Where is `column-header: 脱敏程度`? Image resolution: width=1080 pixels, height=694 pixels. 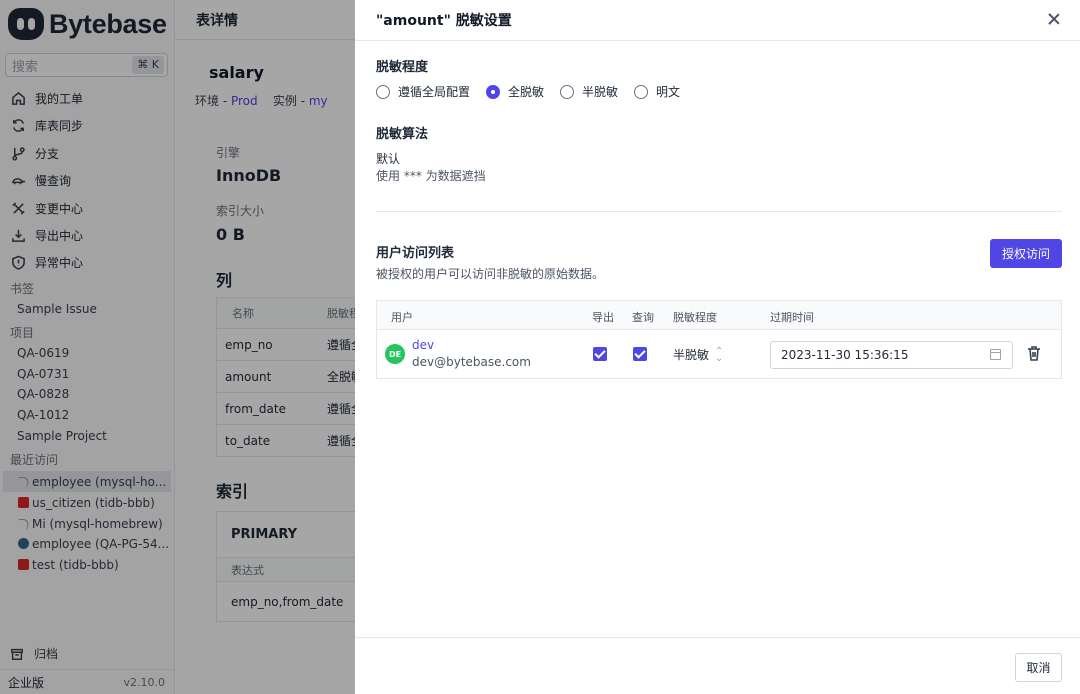 column-header: 脱敏程度 is located at coordinates (695, 317).